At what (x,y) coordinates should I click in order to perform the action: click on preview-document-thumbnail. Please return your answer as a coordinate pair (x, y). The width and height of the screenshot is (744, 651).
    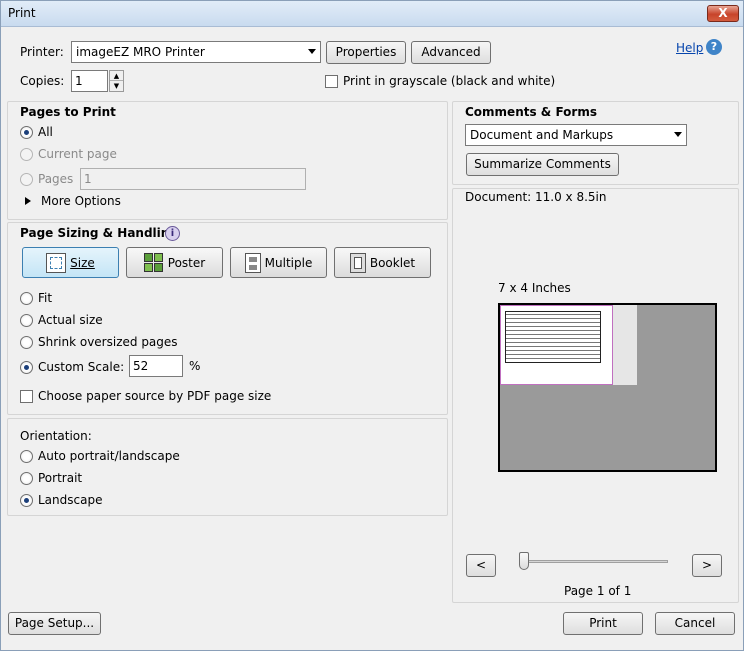
    Looking at the image, I should click on (553, 337).